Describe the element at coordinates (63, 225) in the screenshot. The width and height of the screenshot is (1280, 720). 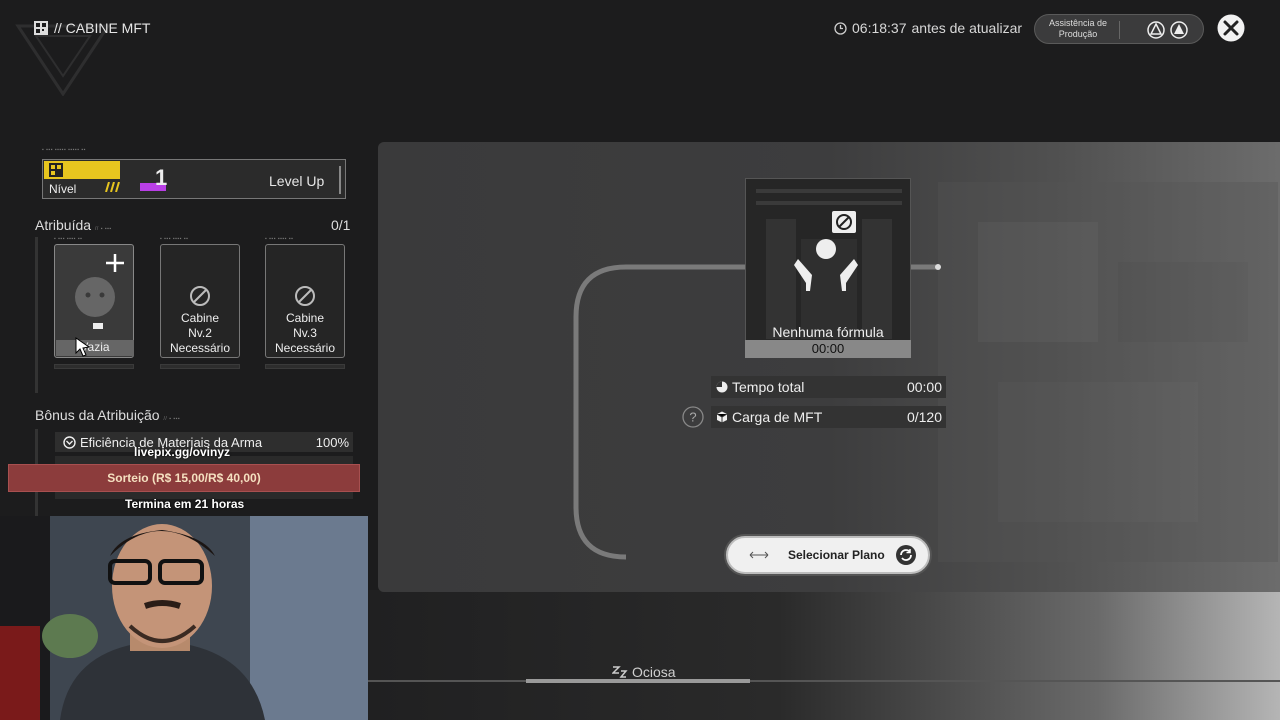
I see `assignment-title-text: Atribuída` at that location.